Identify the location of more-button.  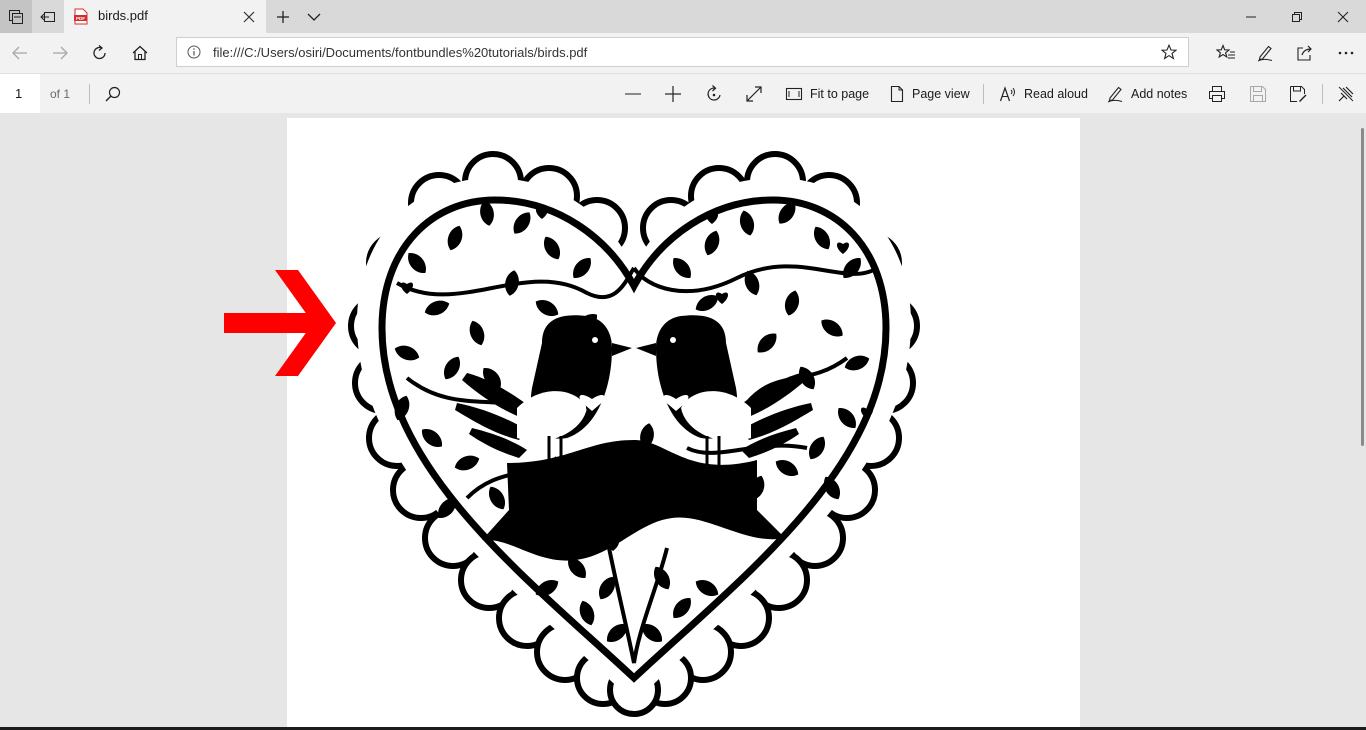
(1346, 53).